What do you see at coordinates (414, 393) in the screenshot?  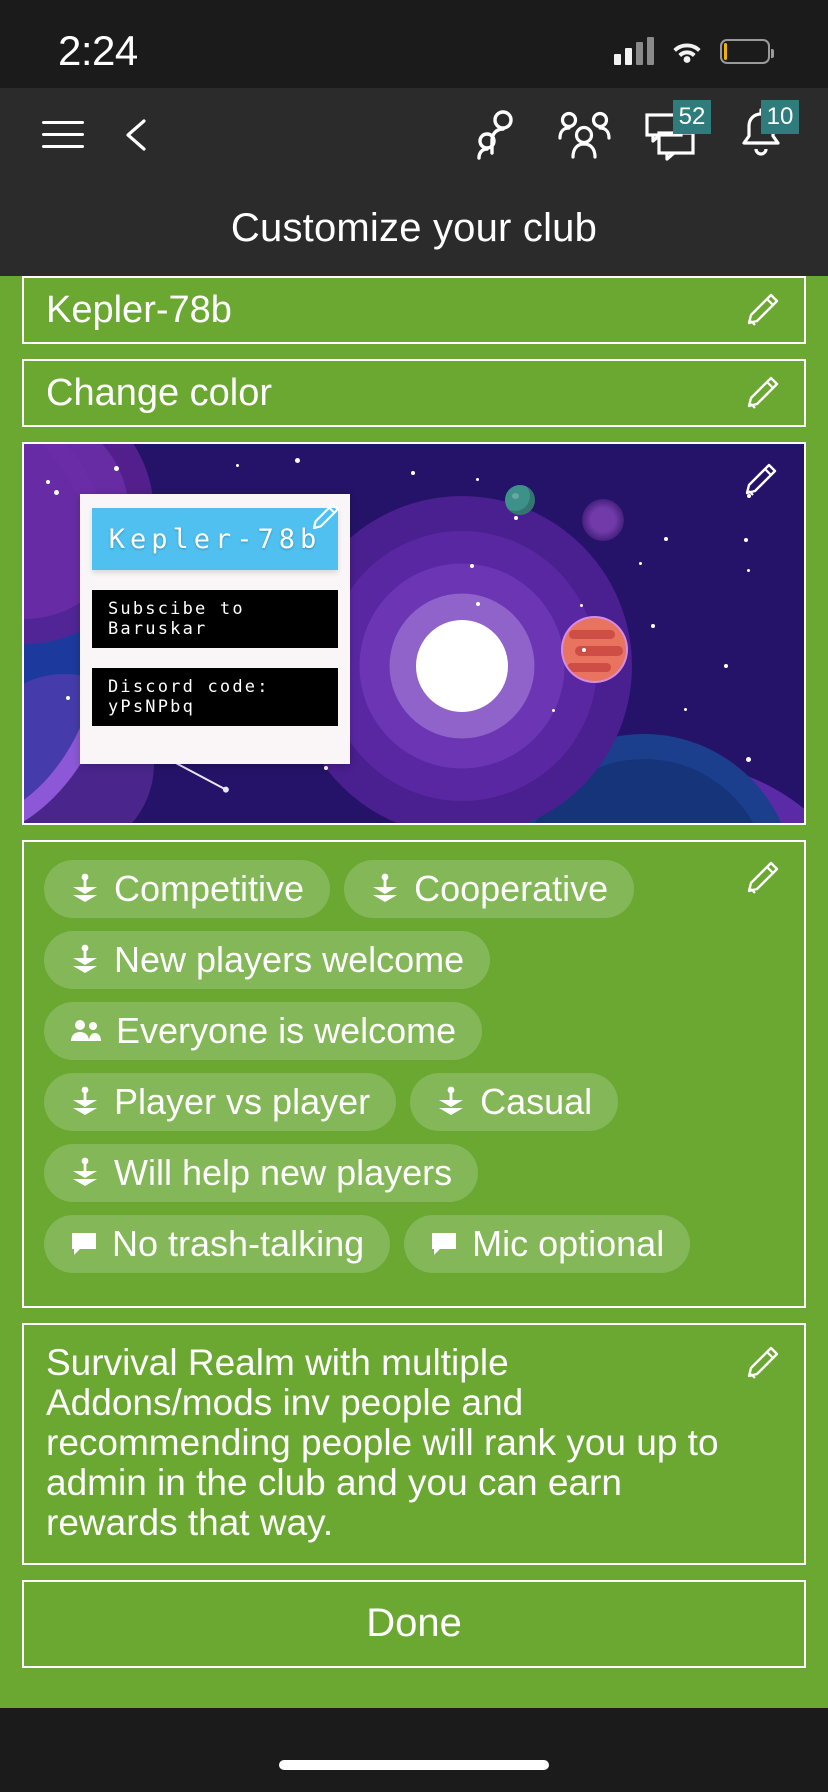 I see `change-color-field: Change color` at bounding box center [414, 393].